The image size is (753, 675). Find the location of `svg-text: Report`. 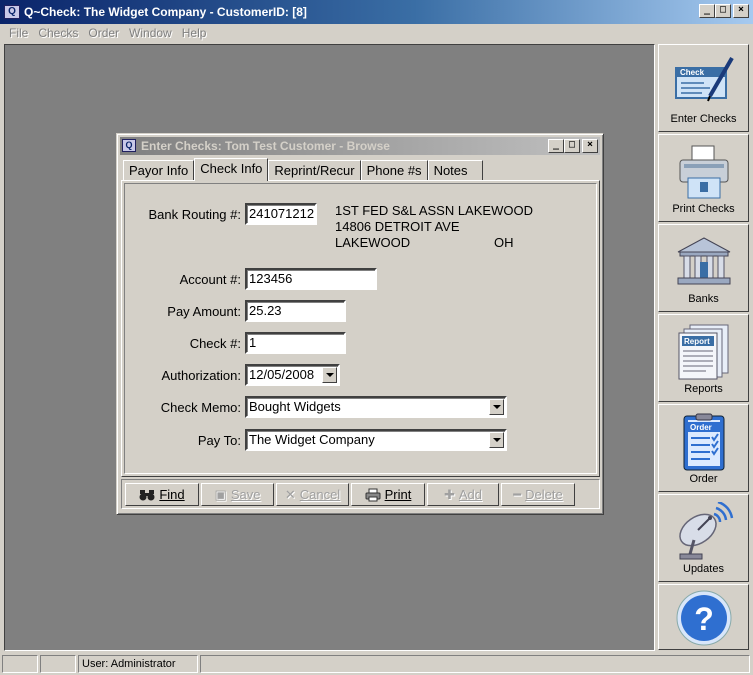

svg-text: Report is located at coordinates (697, 341).